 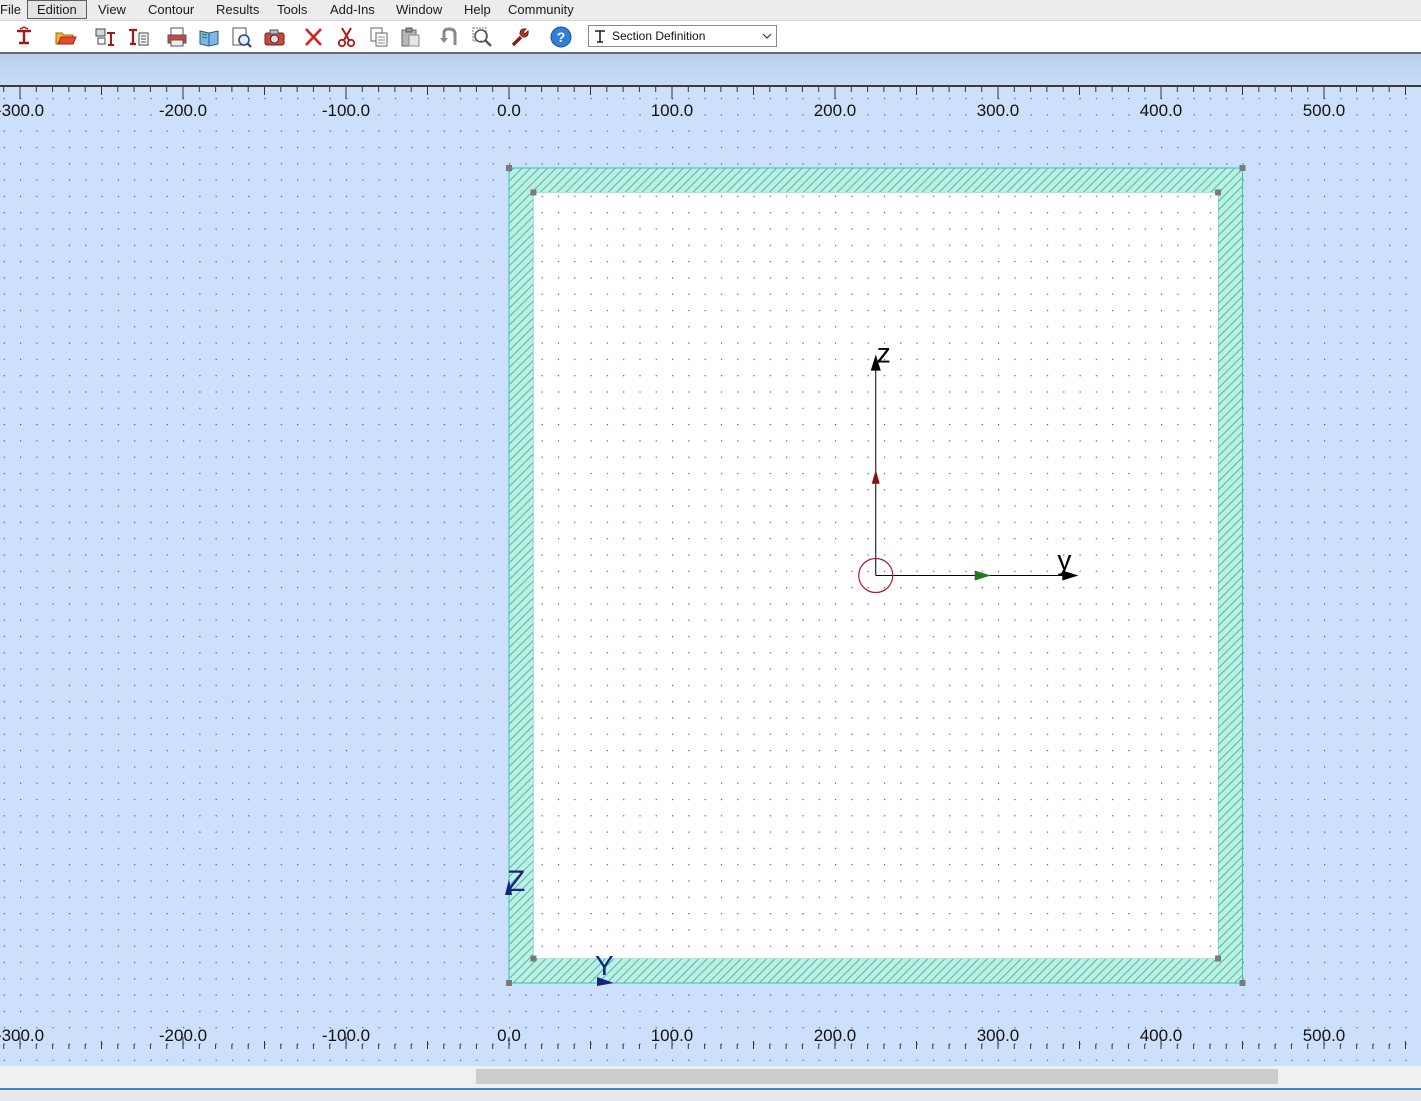 I want to click on toolbar-band, so click(x=710, y=70).